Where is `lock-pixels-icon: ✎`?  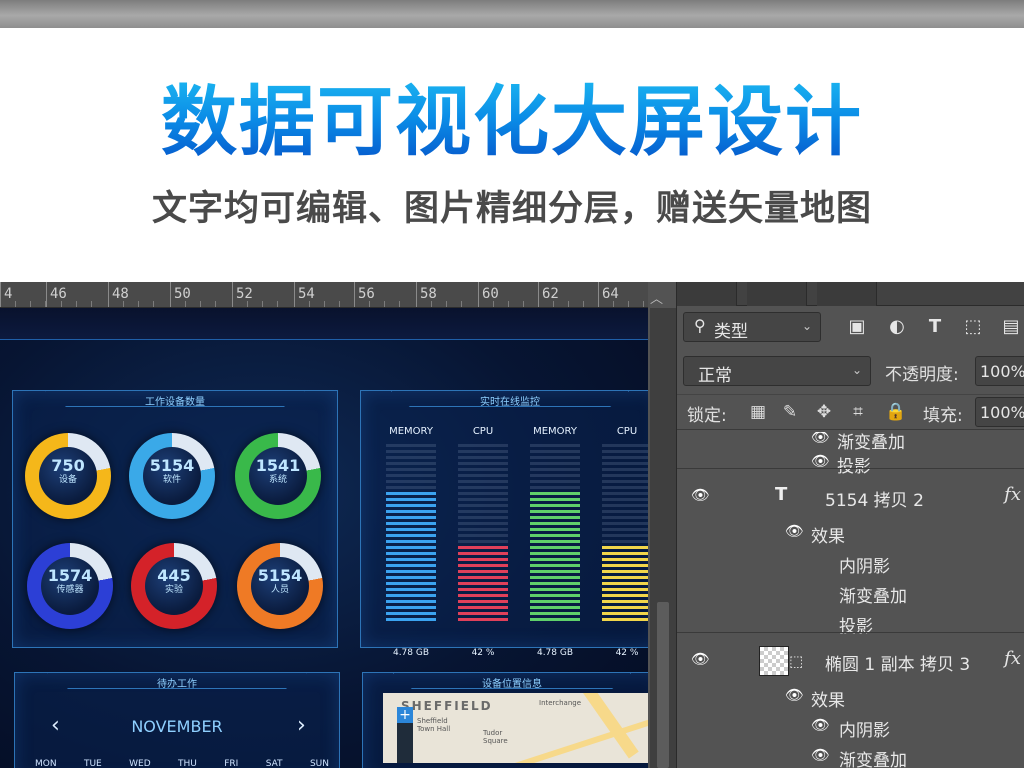 lock-pixels-icon: ✎ is located at coordinates (790, 412).